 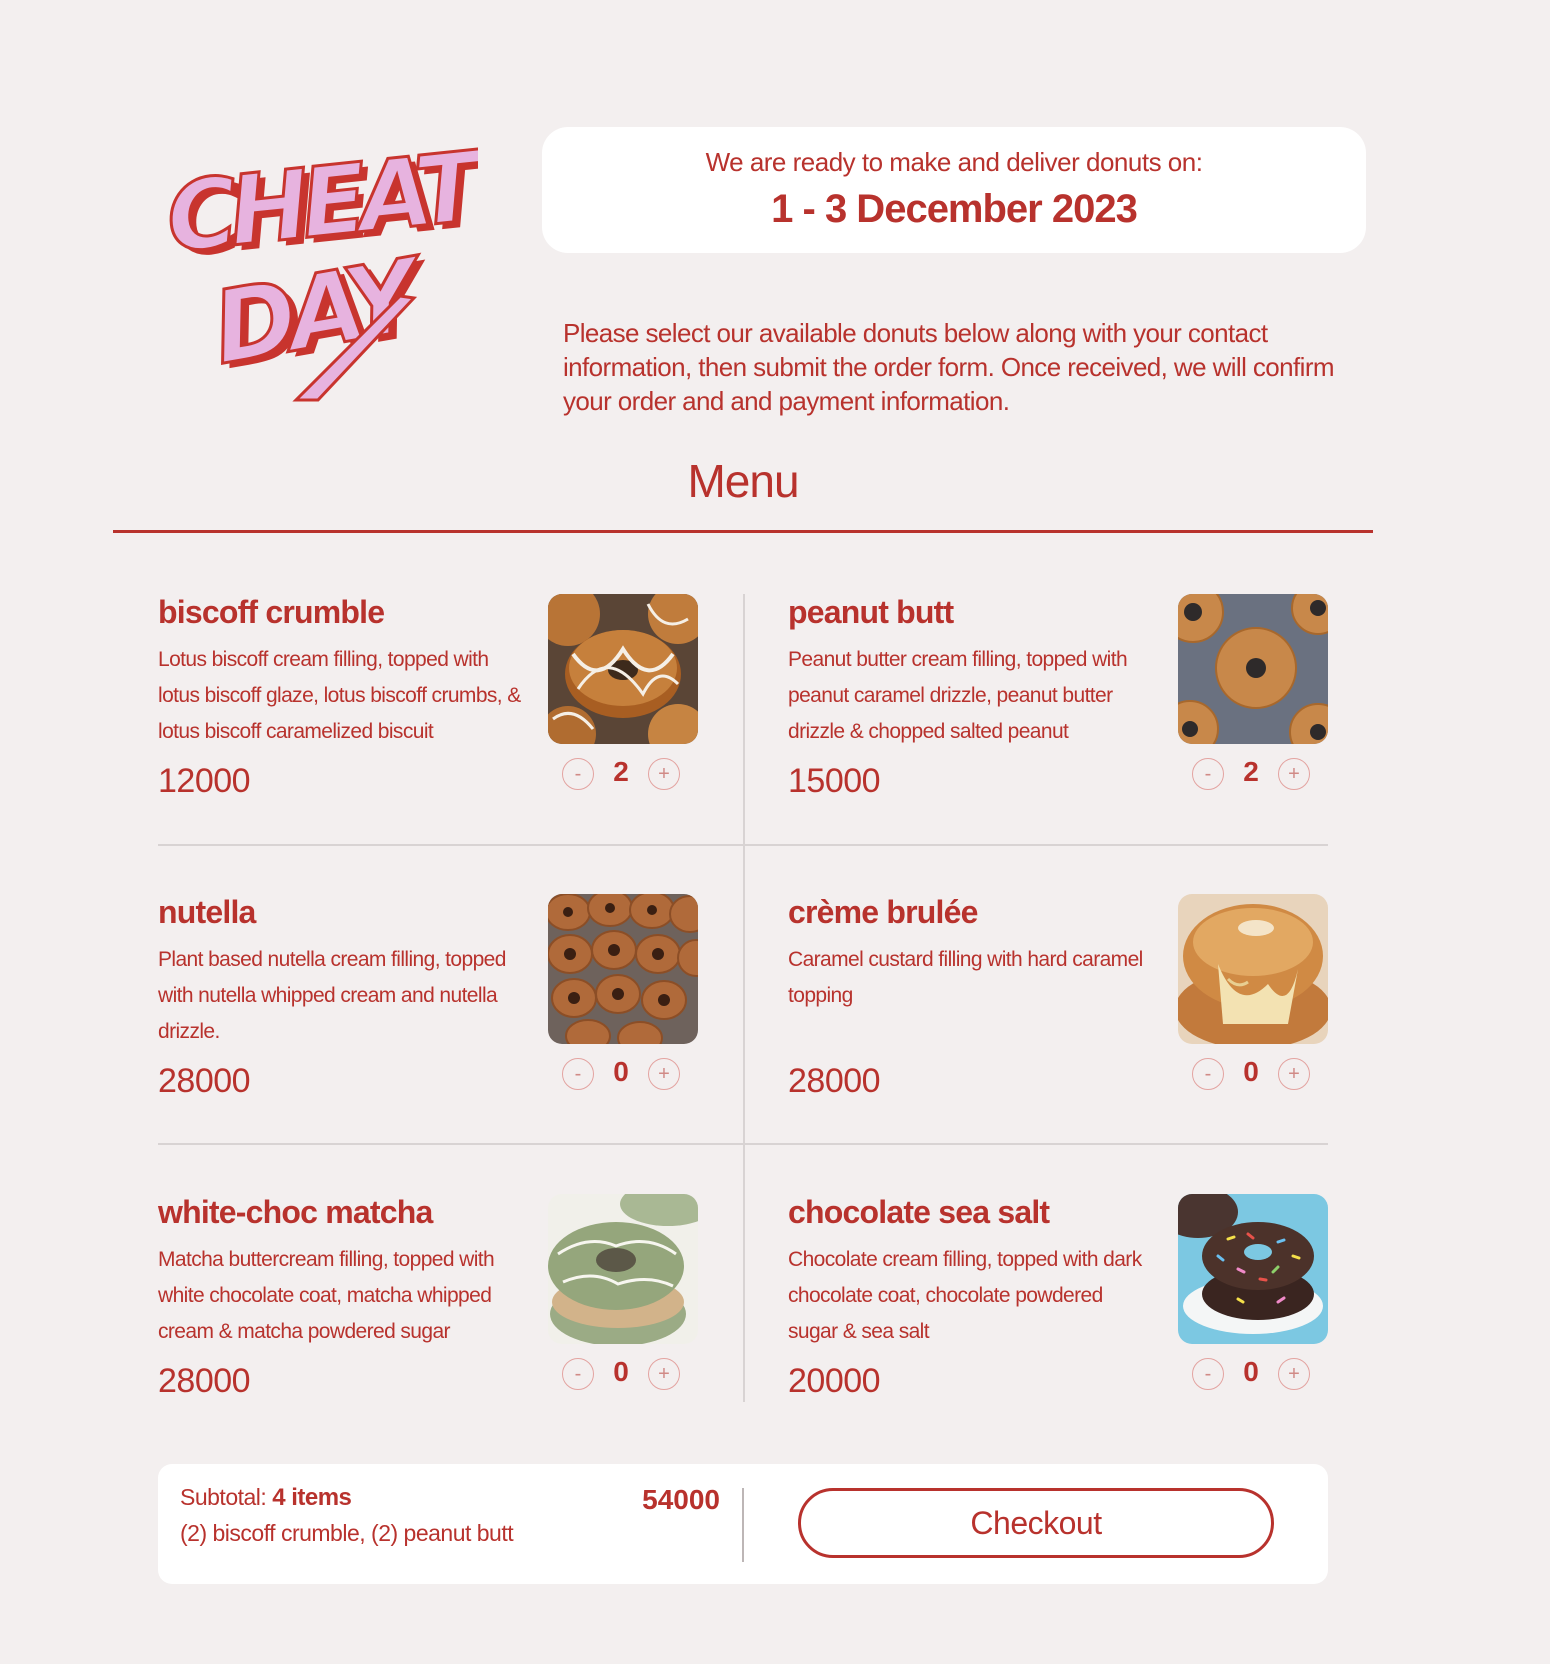 I want to click on chocolate-donut-photo-icon, so click(x=1253, y=1269).